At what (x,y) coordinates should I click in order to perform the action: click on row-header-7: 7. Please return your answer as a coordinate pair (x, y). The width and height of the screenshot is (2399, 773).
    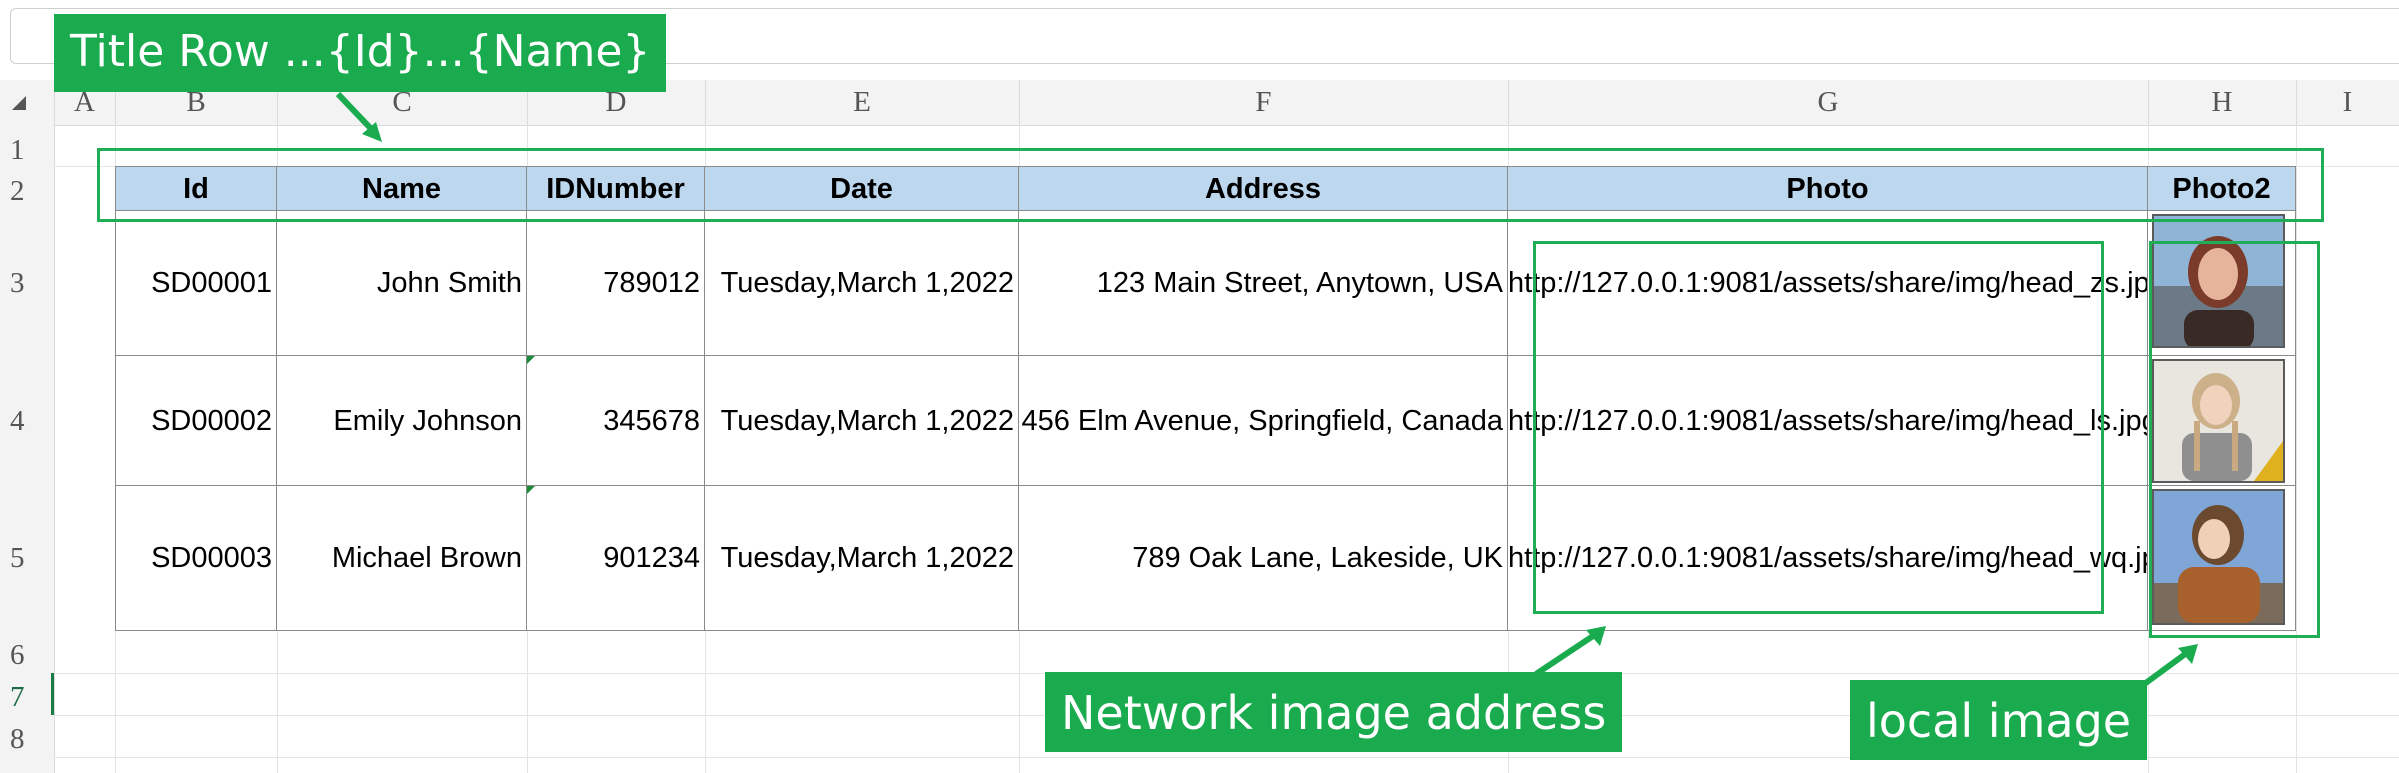
    Looking at the image, I should click on (27, 694).